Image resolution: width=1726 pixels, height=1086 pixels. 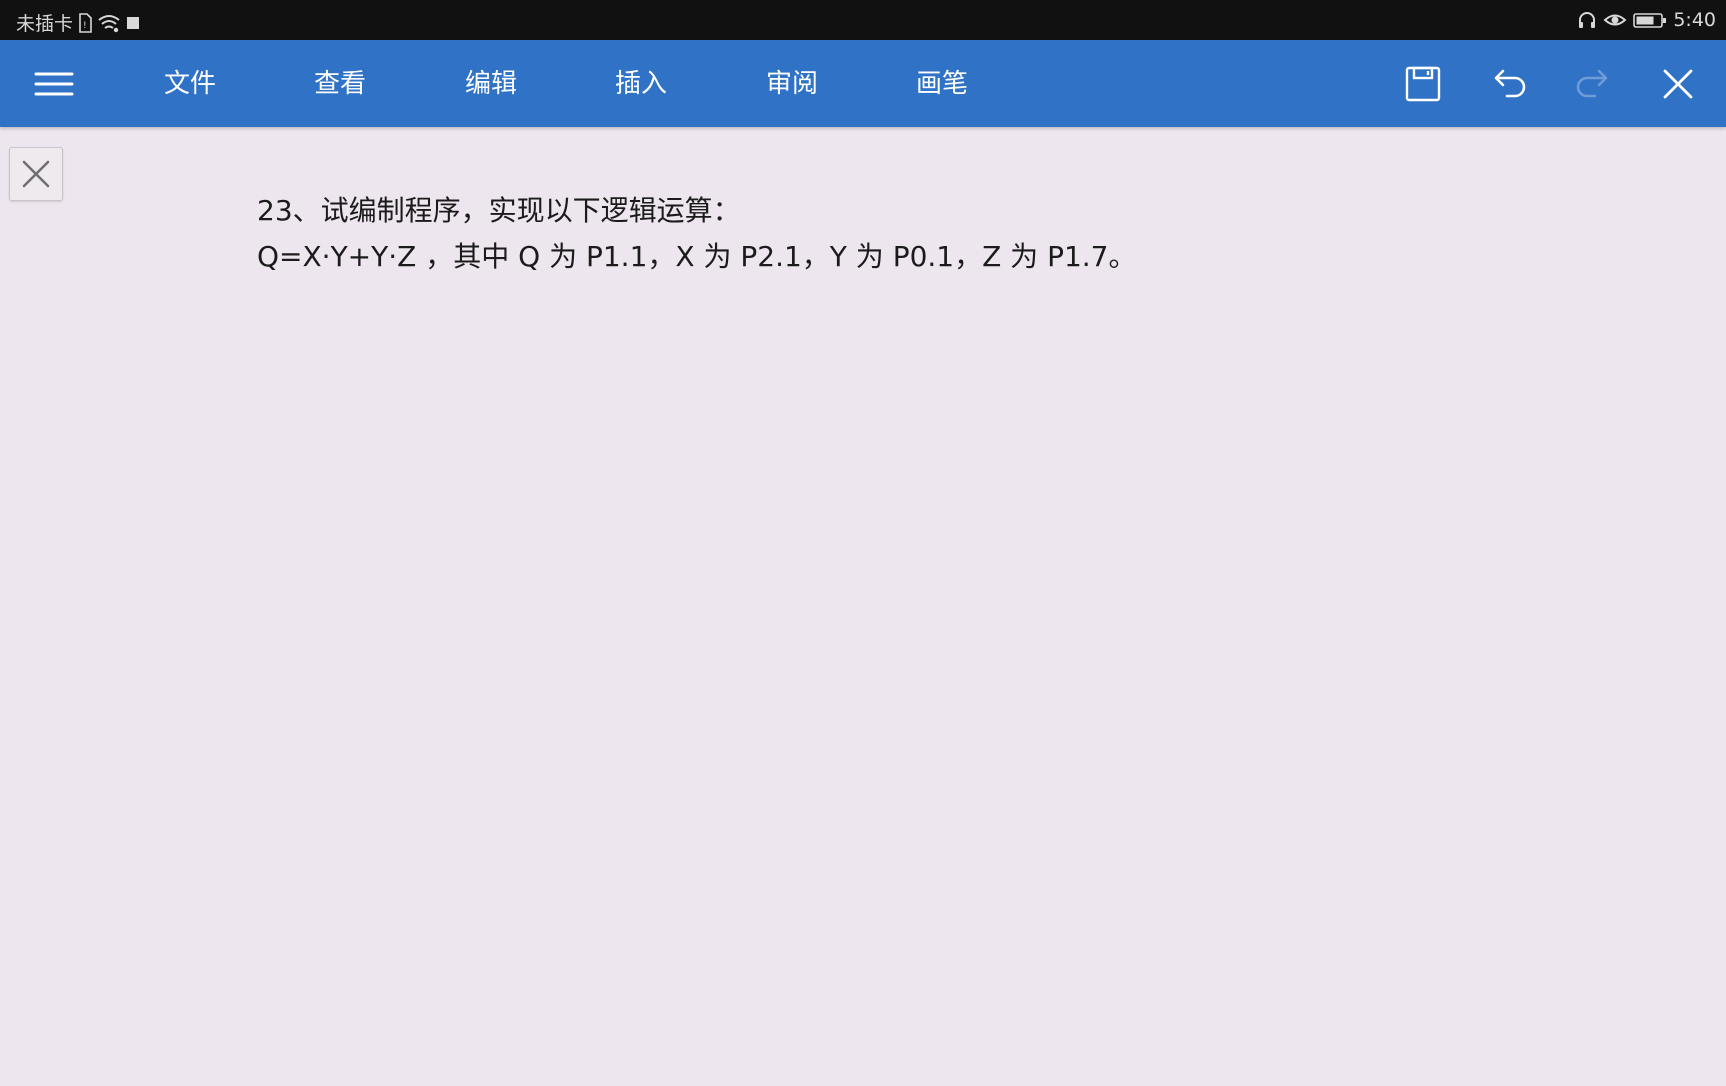 I want to click on clock: 5:40, so click(x=1694, y=20).